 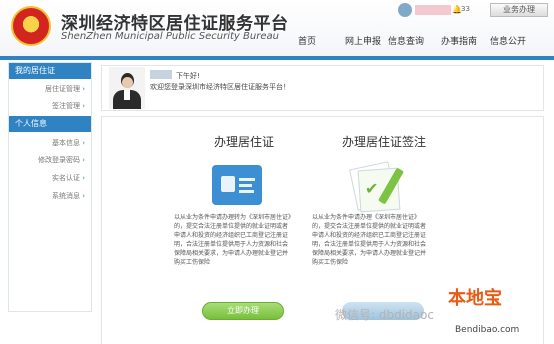 I want to click on nav-online-apply: 网上申报, so click(x=363, y=40).